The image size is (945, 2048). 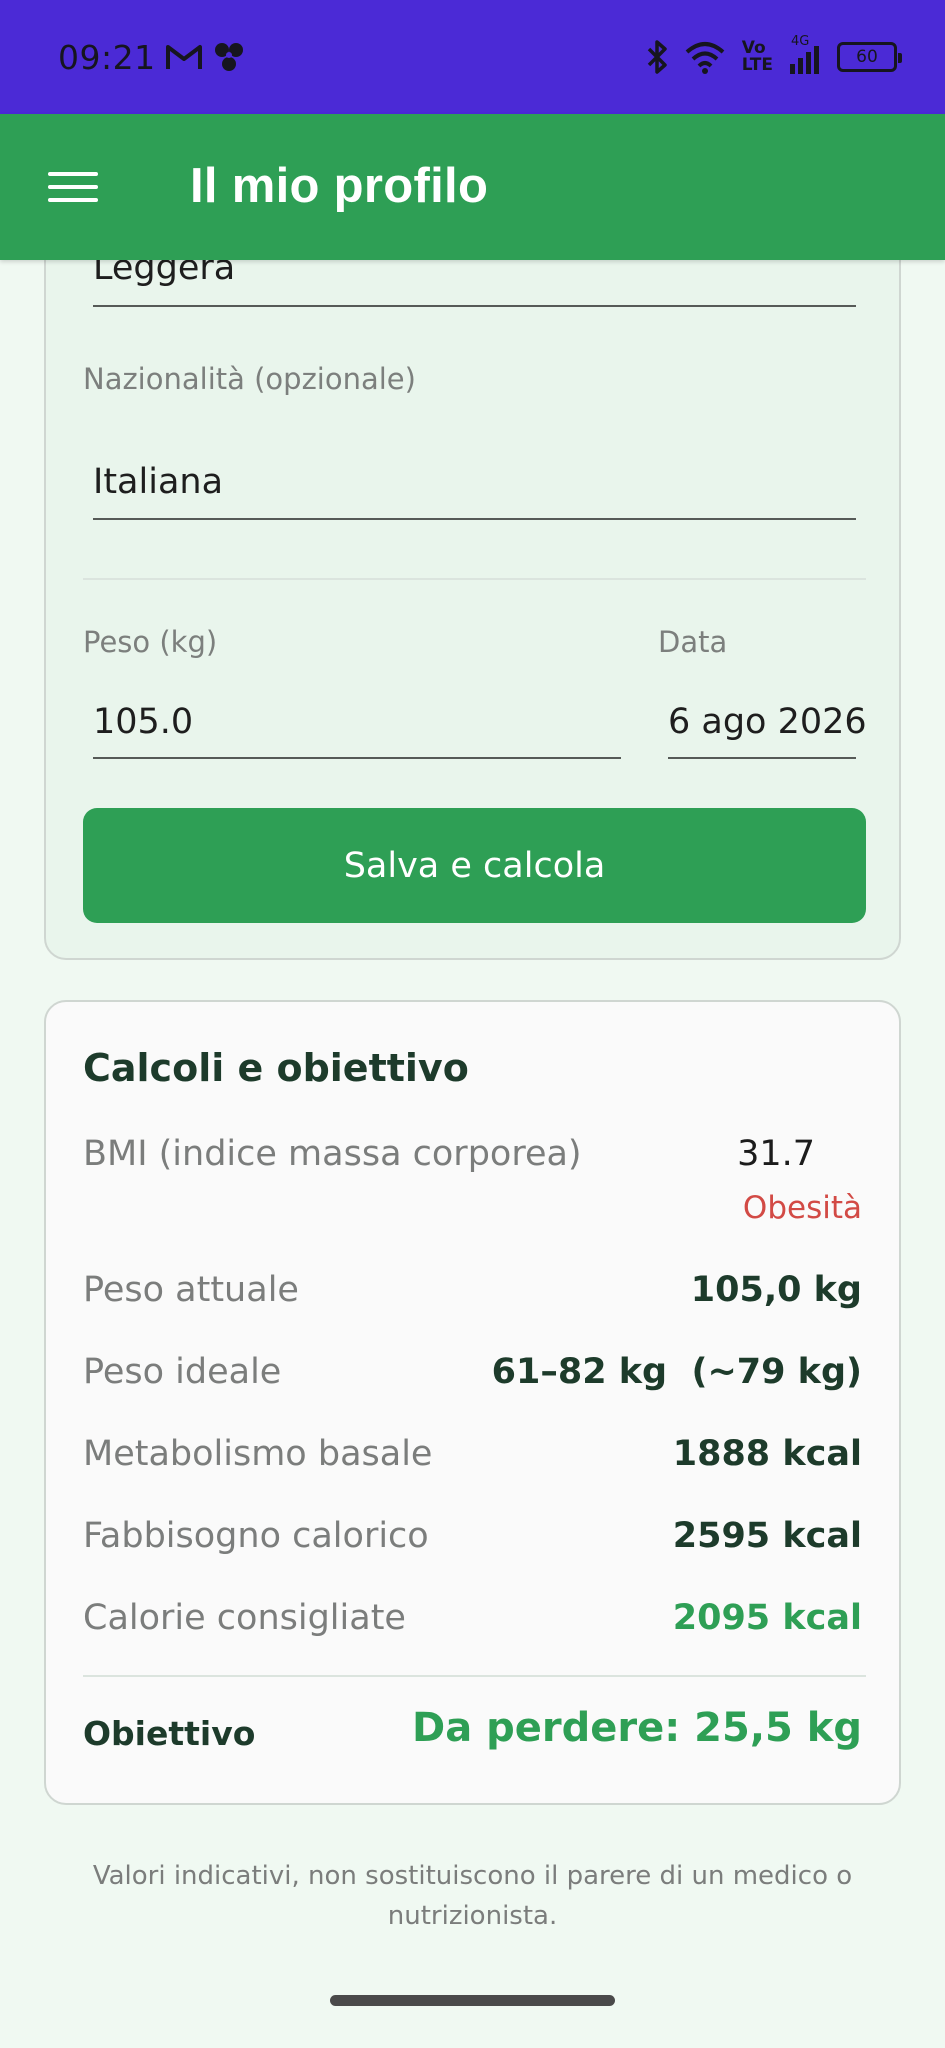 What do you see at coordinates (191, 1290) in the screenshot?
I see `current-weight-label: Peso attuale` at bounding box center [191, 1290].